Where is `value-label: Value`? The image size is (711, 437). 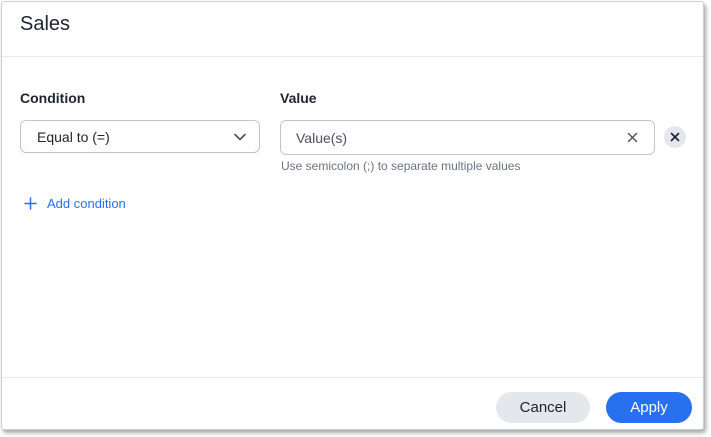 value-label: Value is located at coordinates (298, 98).